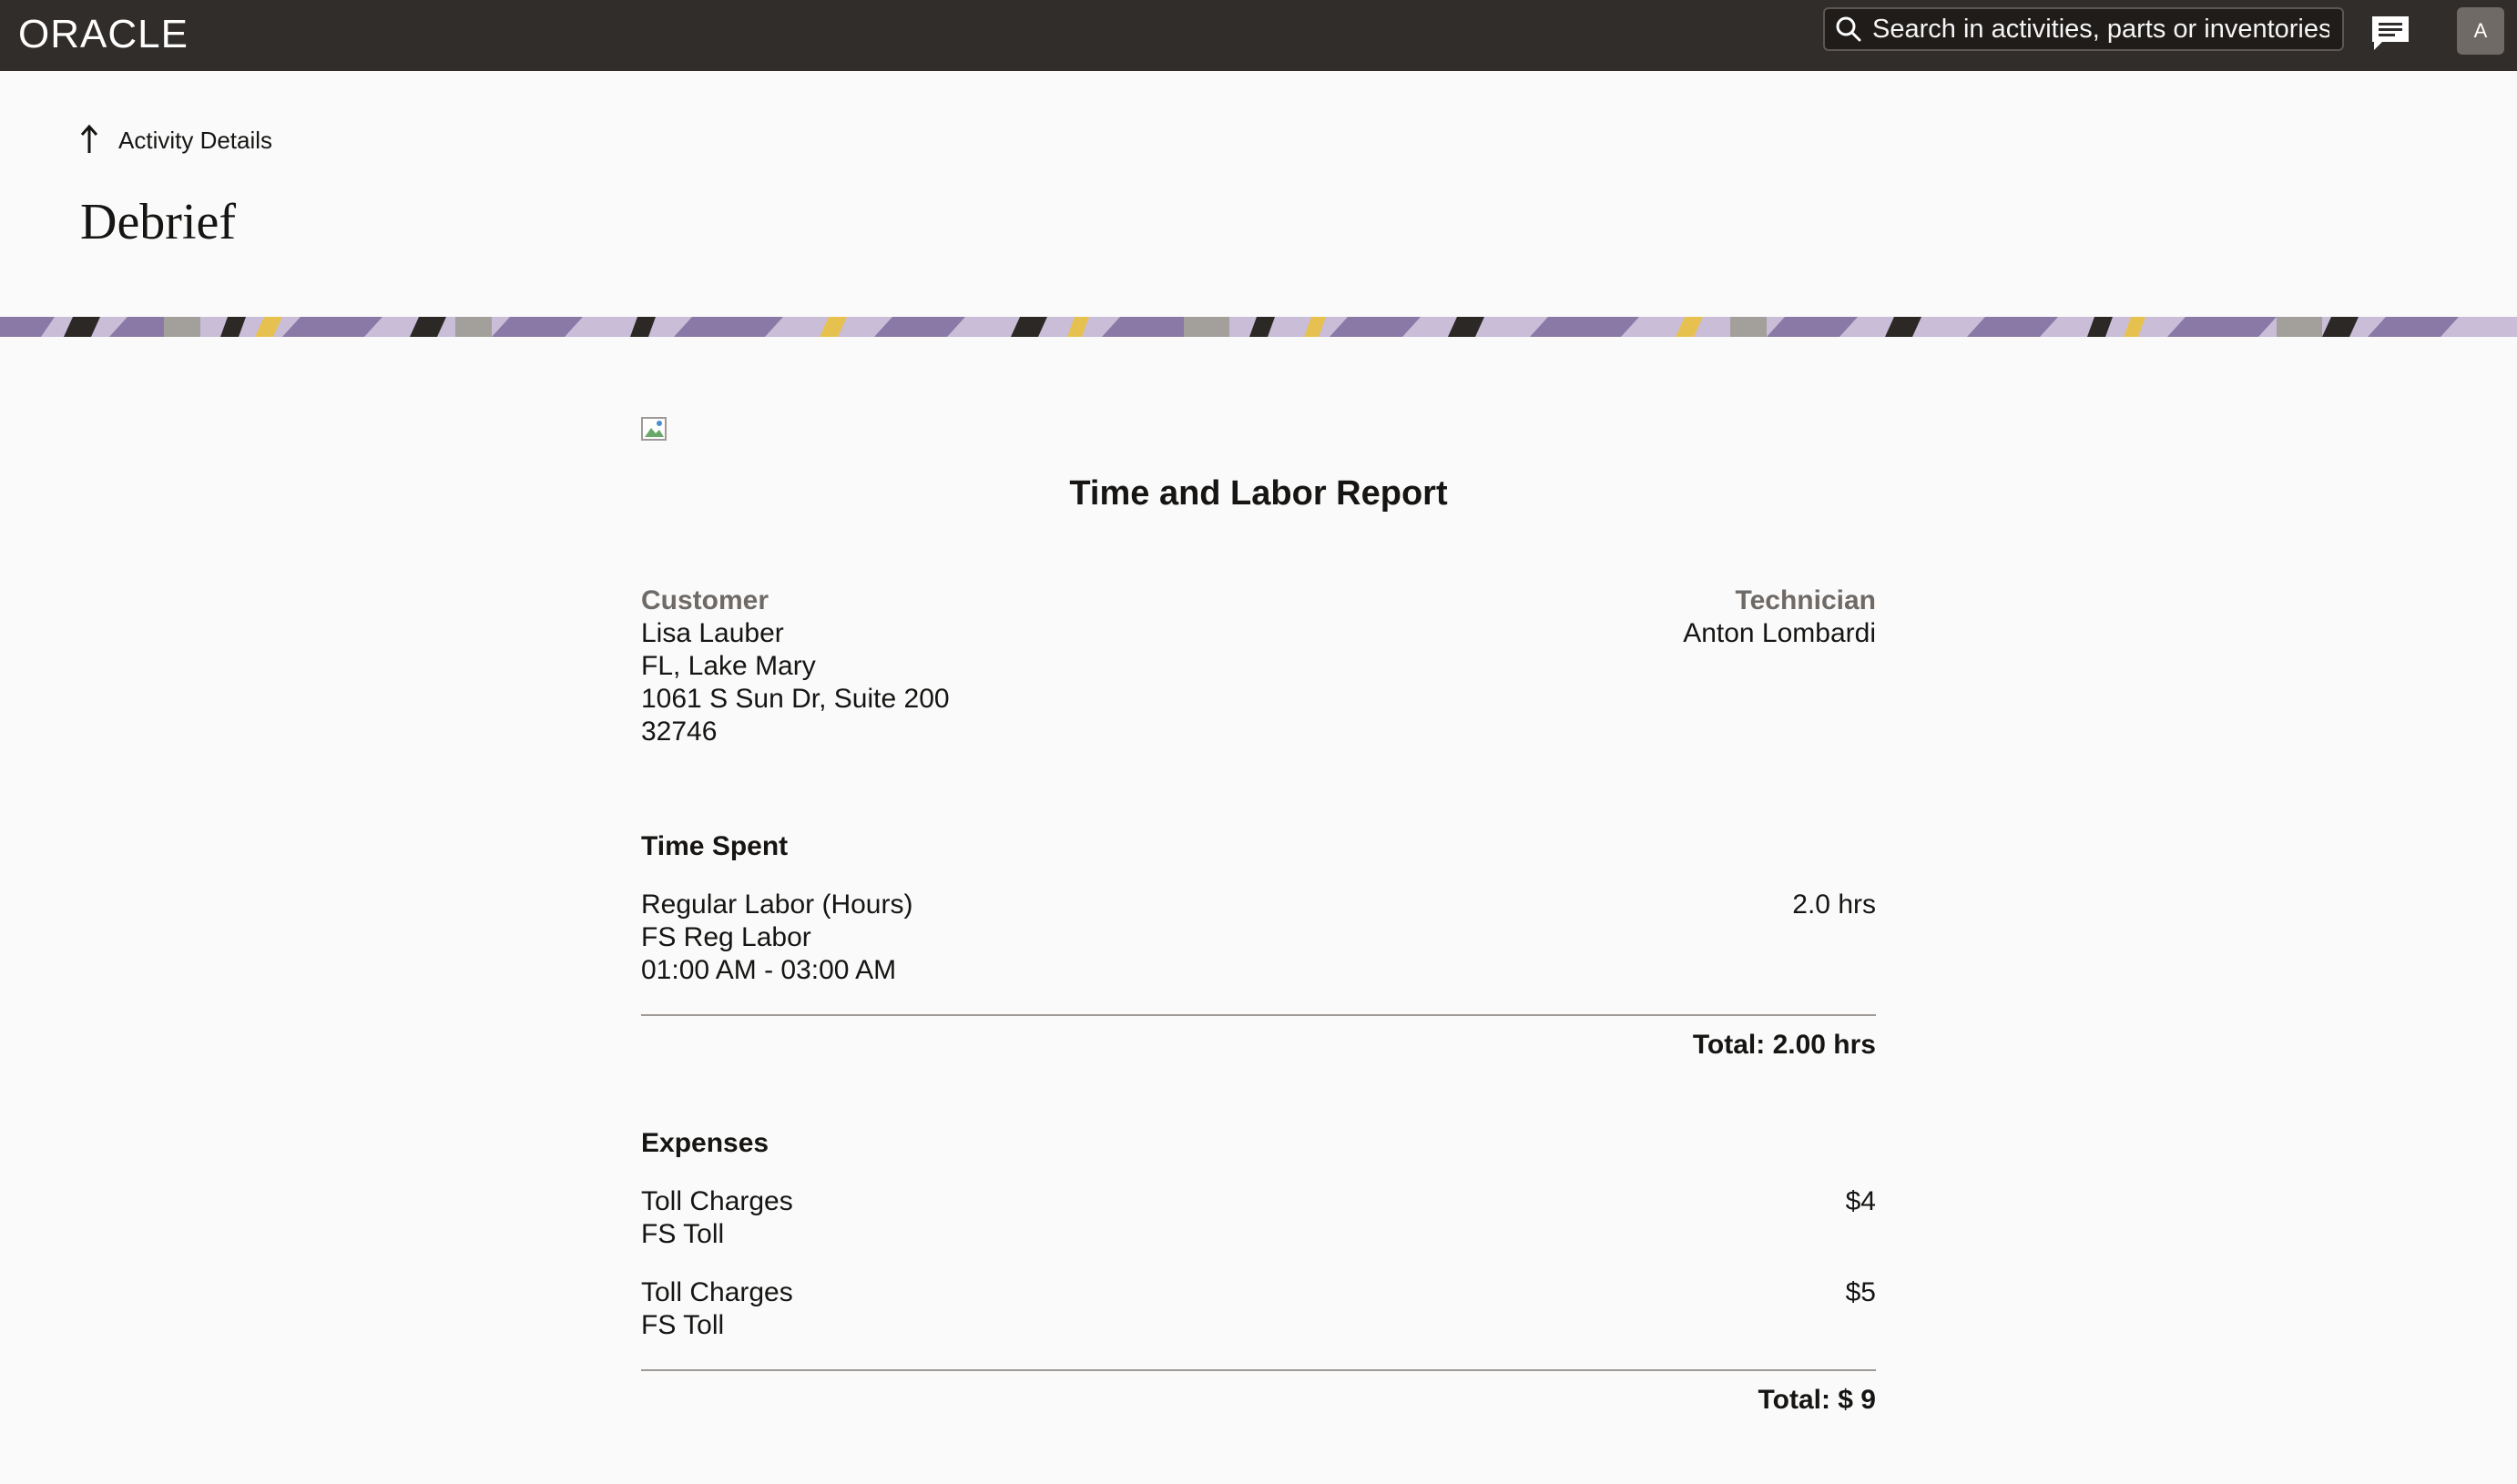  Describe the element at coordinates (705, 600) in the screenshot. I see `customer-heading: Customer` at that location.